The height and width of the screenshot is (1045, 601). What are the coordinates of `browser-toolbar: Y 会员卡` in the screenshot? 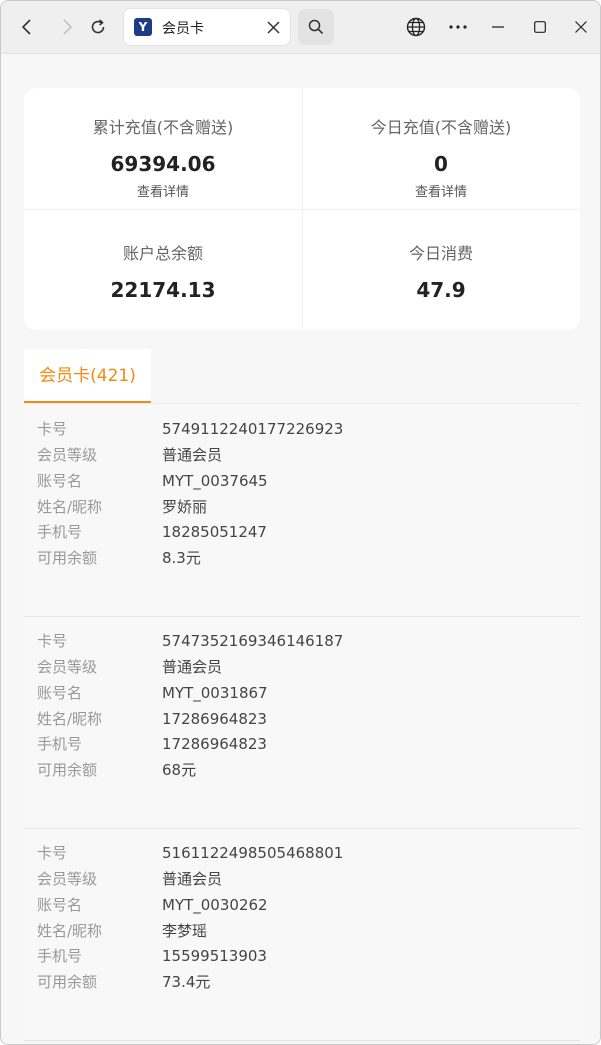 It's located at (300, 27).